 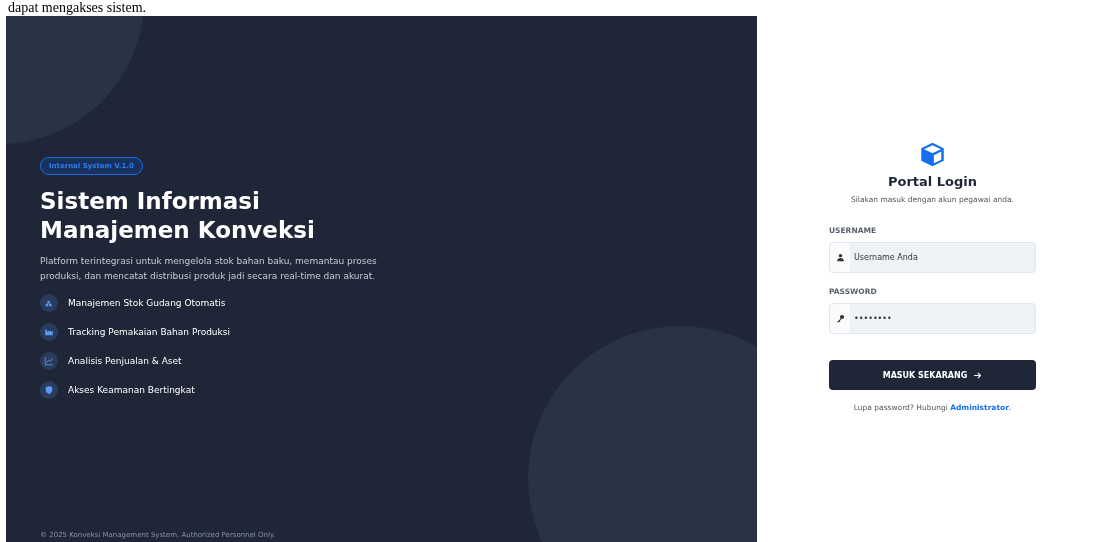 I want to click on password-field: ••••••••, so click(x=932, y=318).